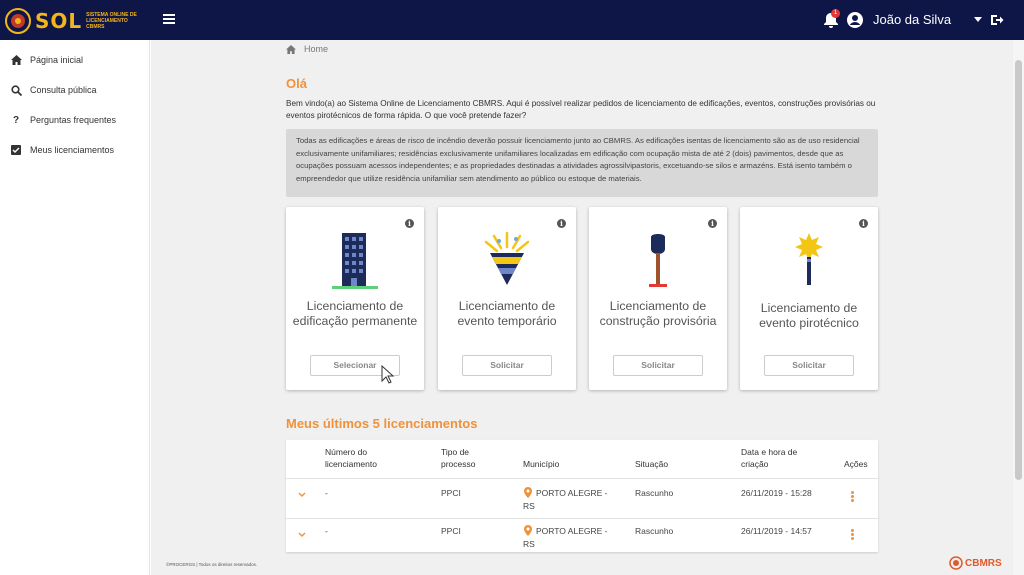 This screenshot has height=575, width=1024. I want to click on card-title: Licenciamento de evento temporário, so click(507, 313).